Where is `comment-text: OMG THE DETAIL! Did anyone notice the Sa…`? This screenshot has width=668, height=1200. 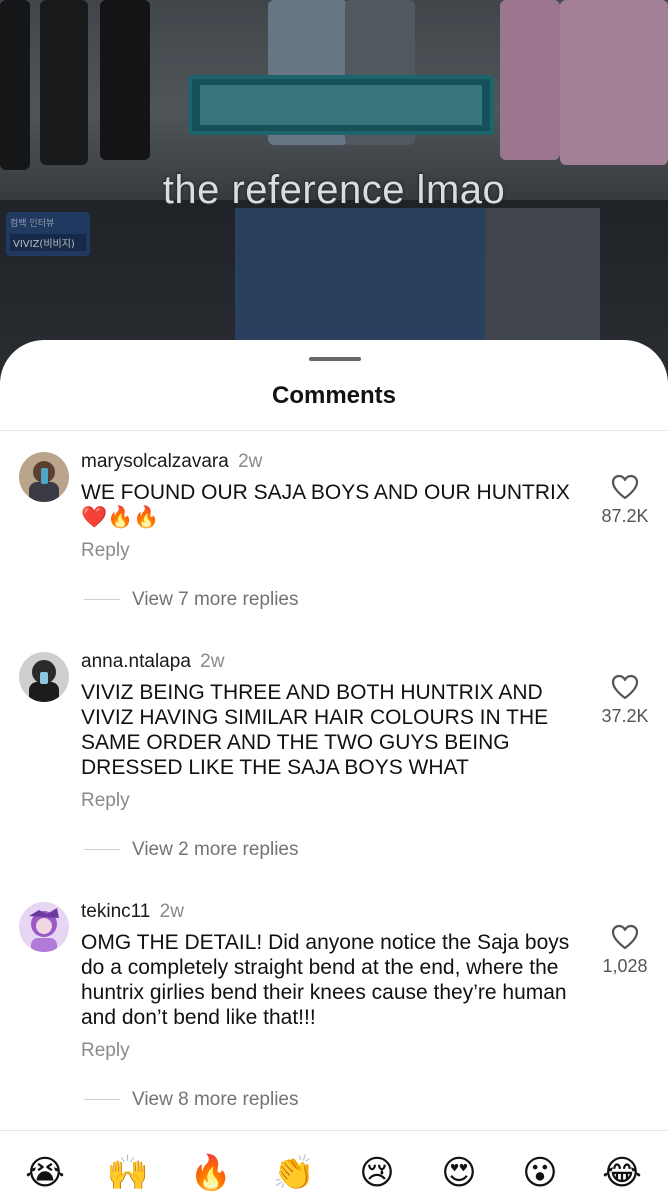 comment-text: OMG THE DETAIL! Did anyone notice the Sa… is located at coordinates (325, 980).